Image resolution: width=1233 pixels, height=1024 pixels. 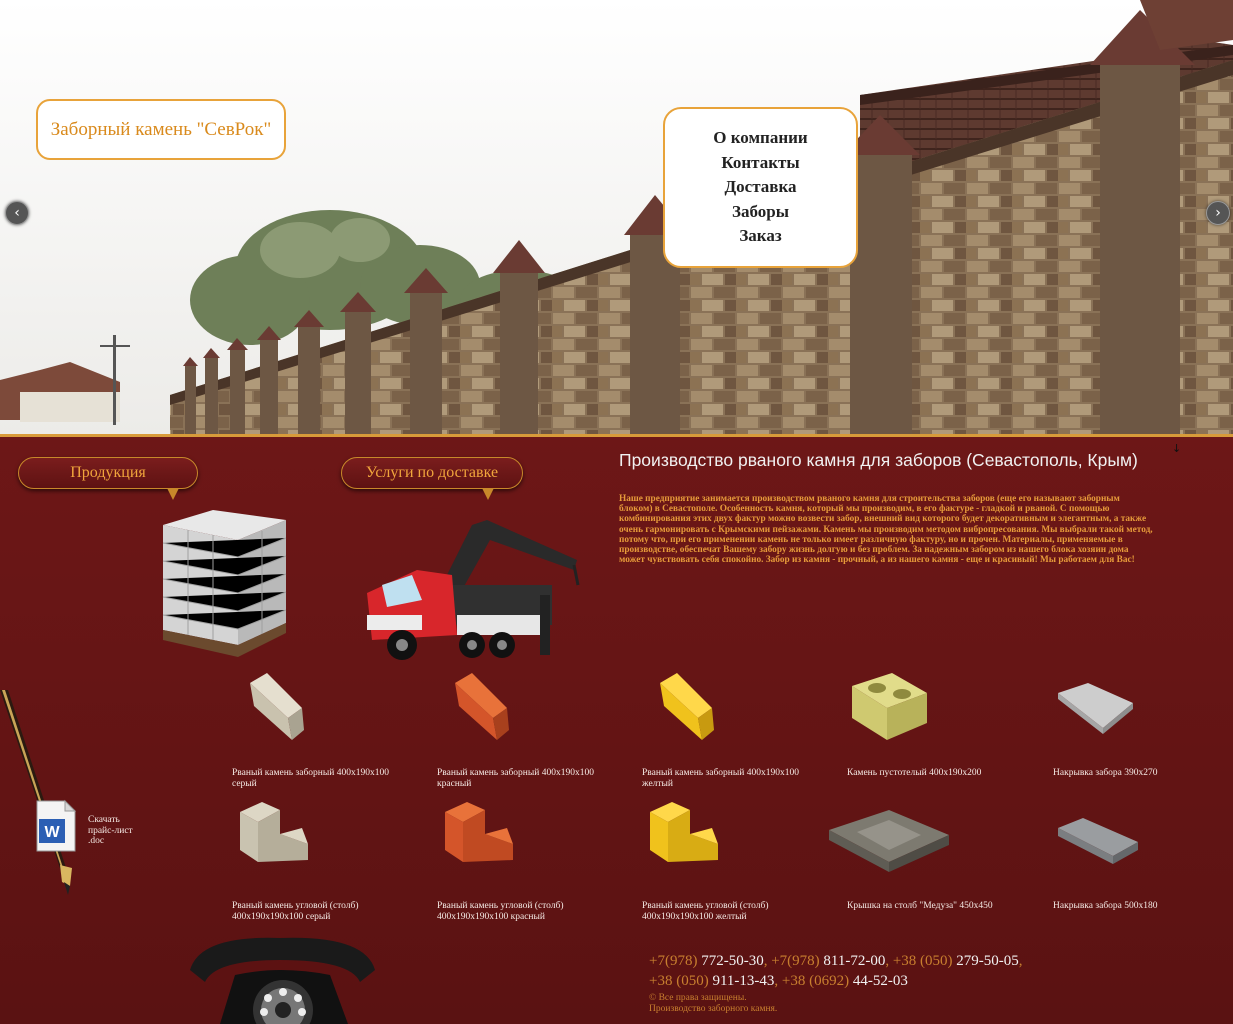 What do you see at coordinates (274, 832) in the screenshot?
I see `gray-corner-block-image` at bounding box center [274, 832].